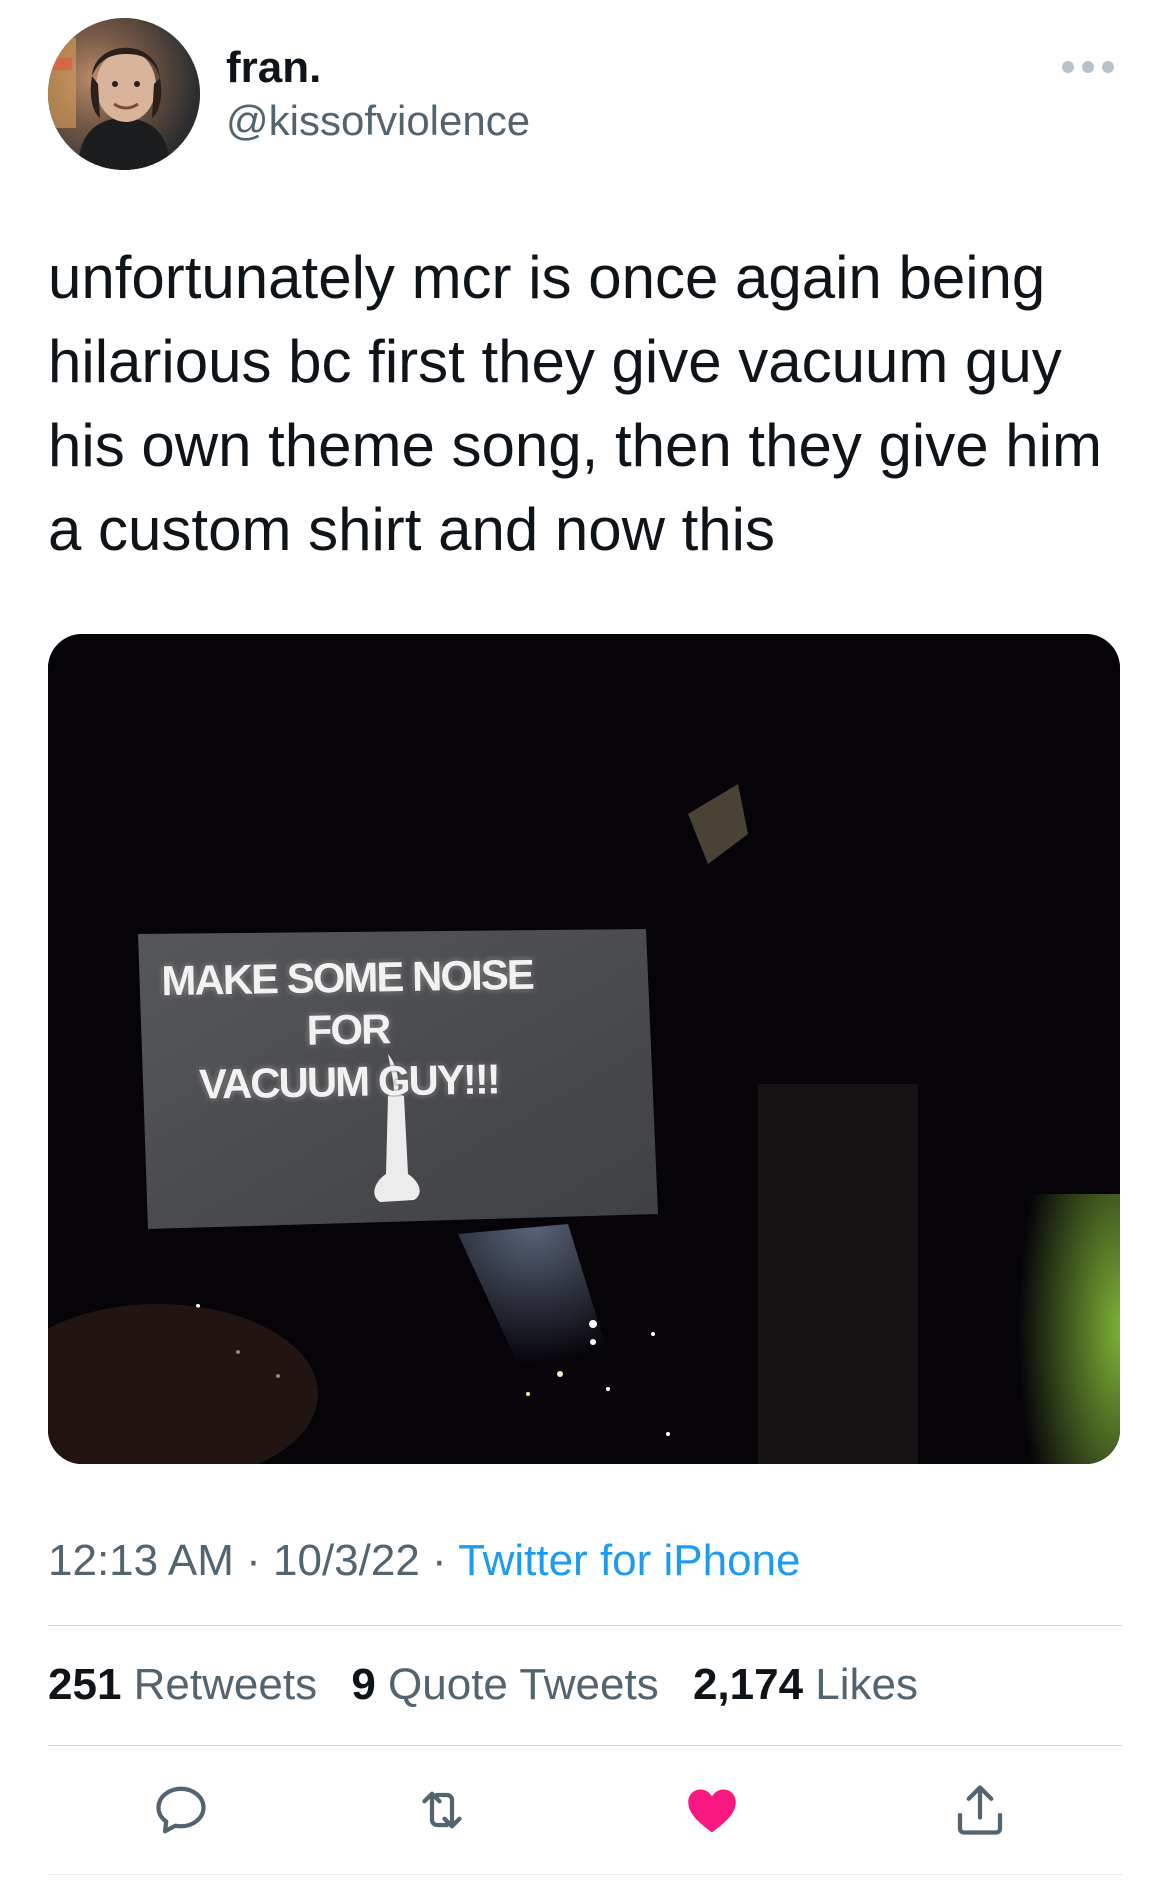 The width and height of the screenshot is (1170, 1902). I want to click on share-button, so click(980, 1810).